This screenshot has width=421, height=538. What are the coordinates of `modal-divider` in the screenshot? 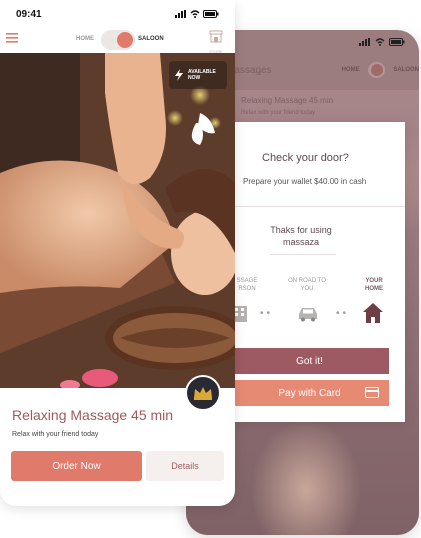 It's located at (317, 206).